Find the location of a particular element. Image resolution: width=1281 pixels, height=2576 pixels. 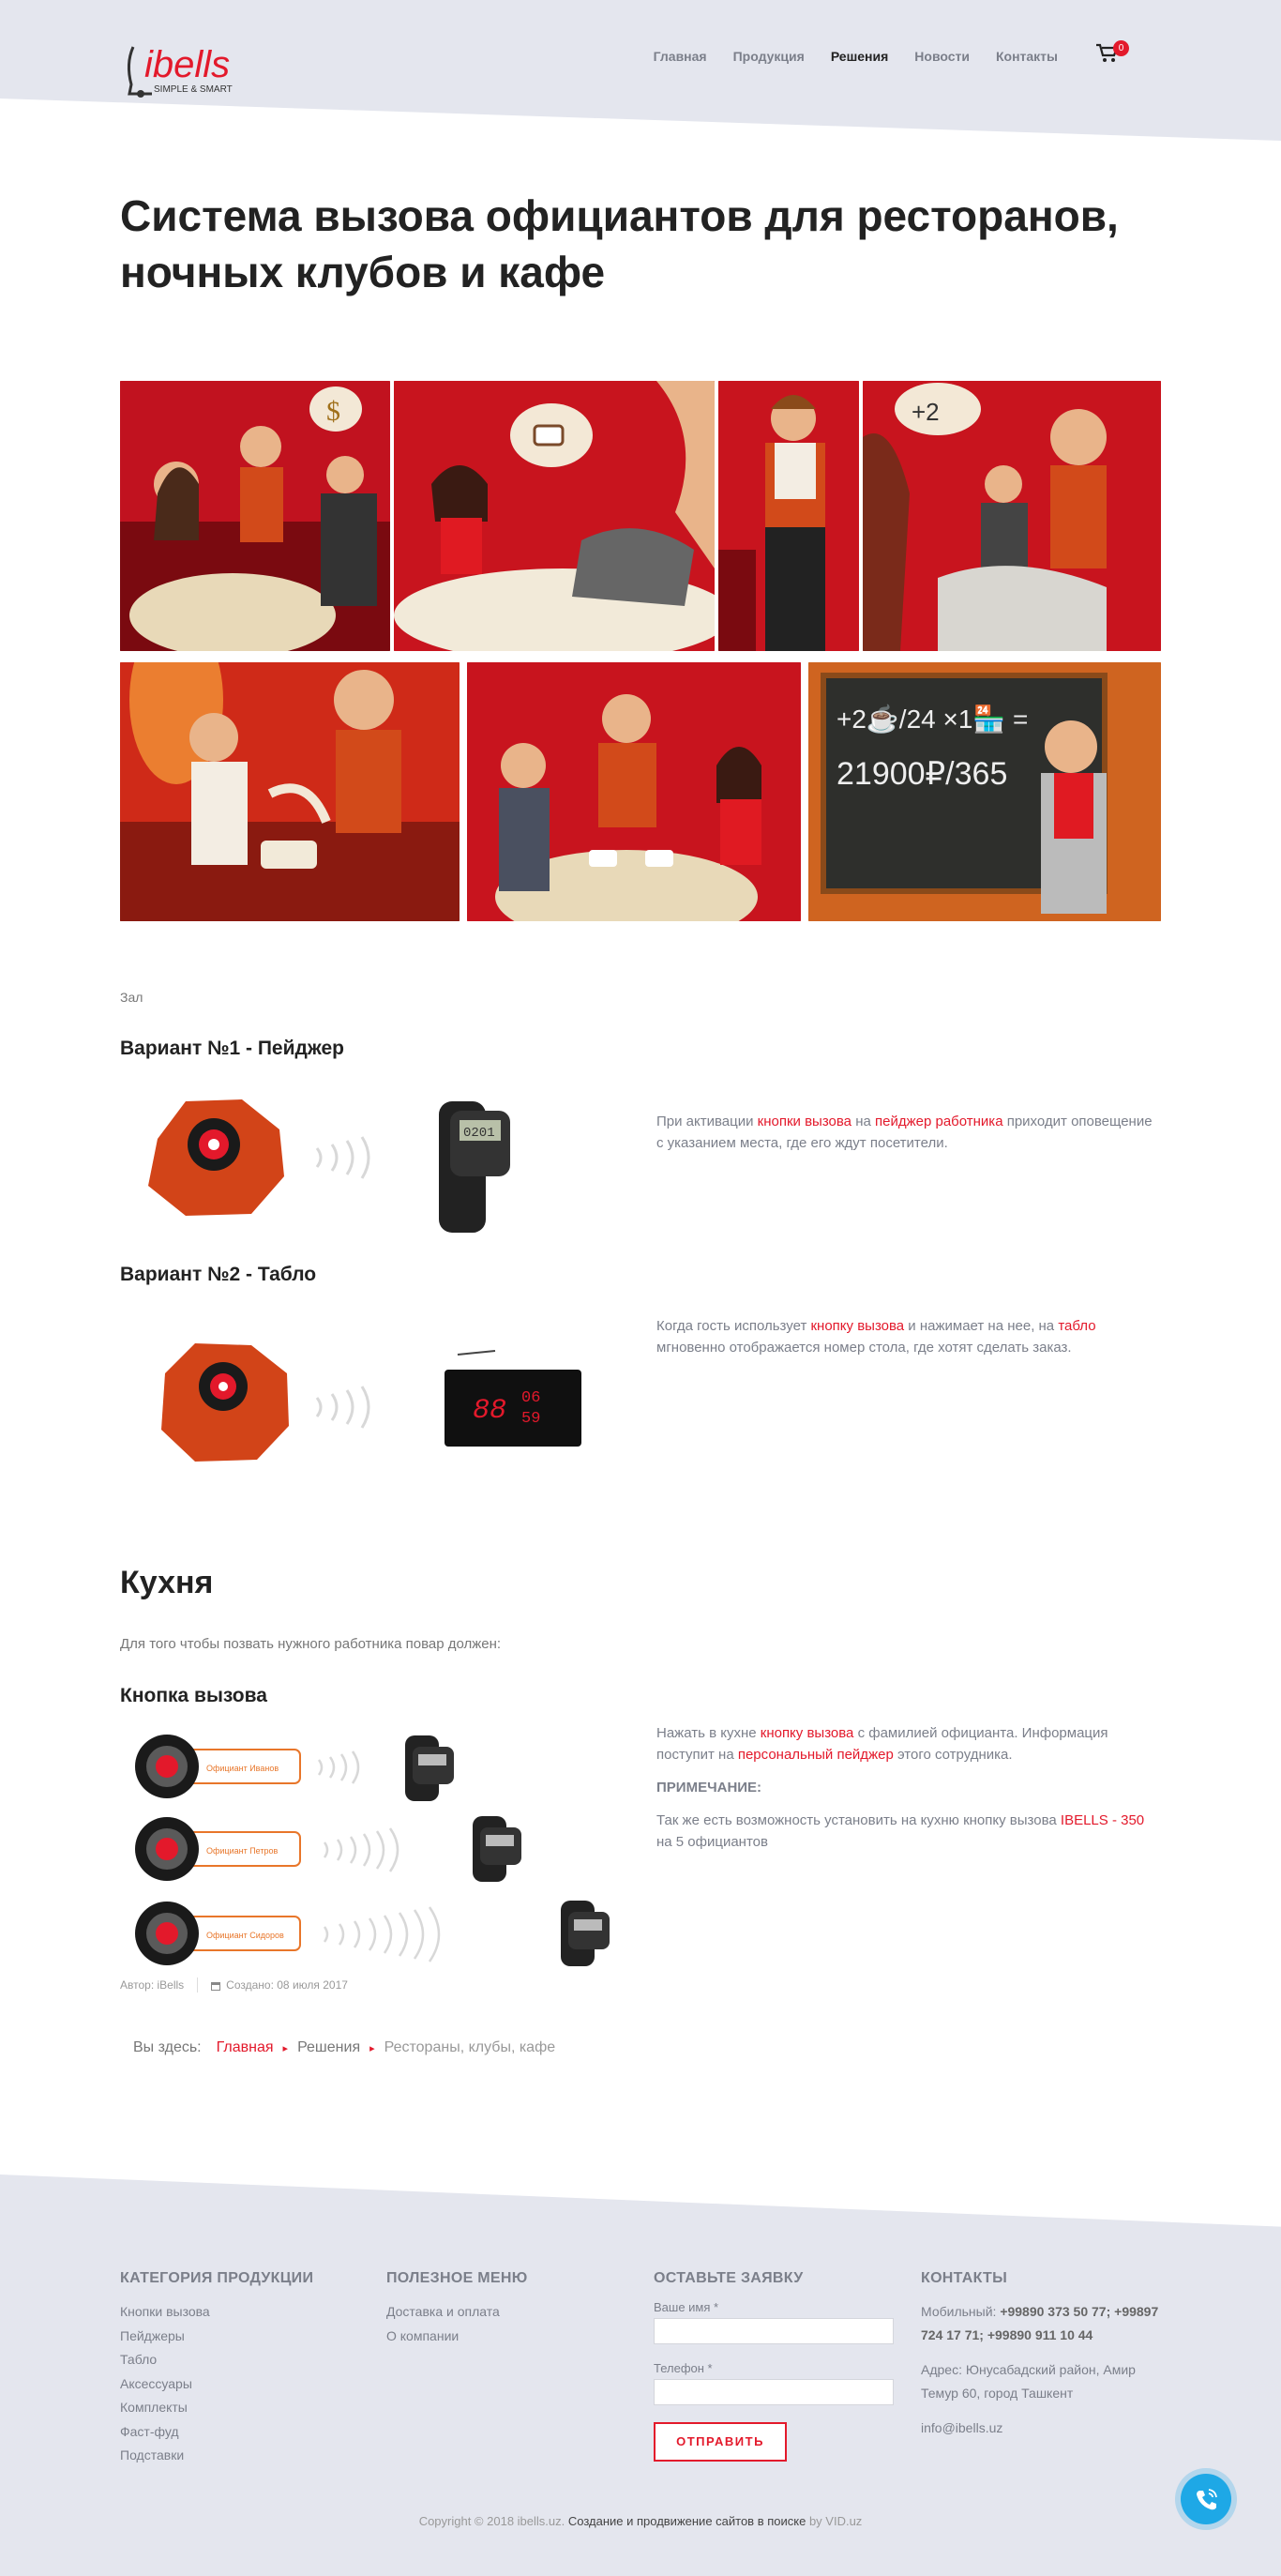

callback-button is located at coordinates (1206, 2499).